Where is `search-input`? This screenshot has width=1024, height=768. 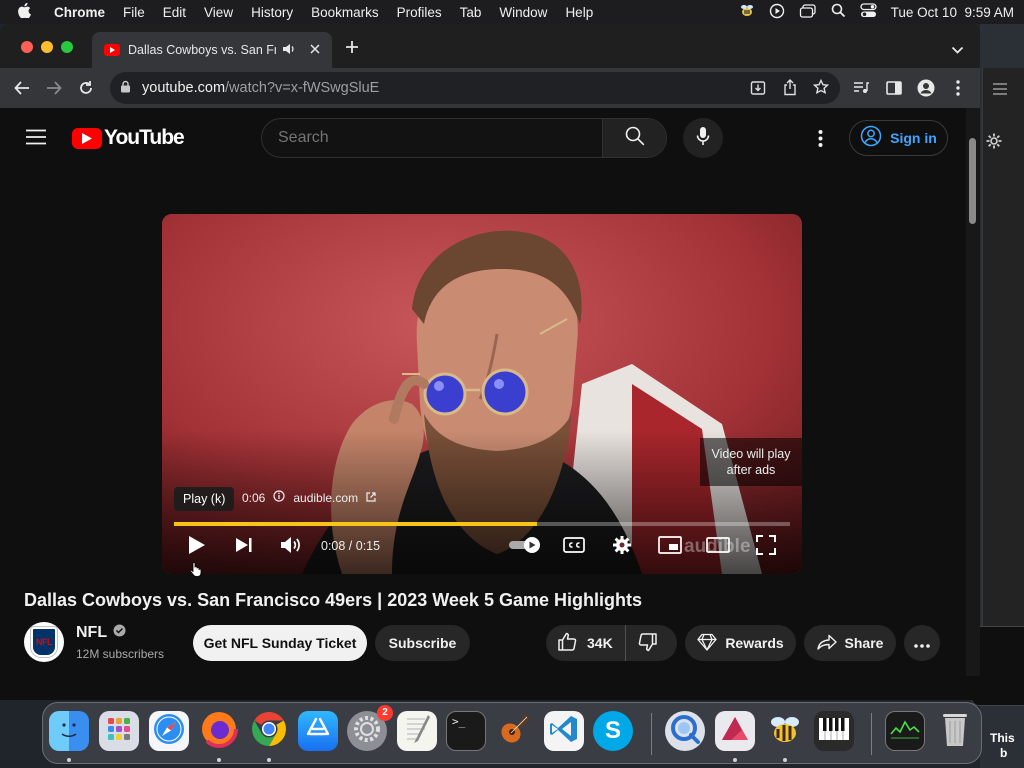 search-input is located at coordinates (428, 138).